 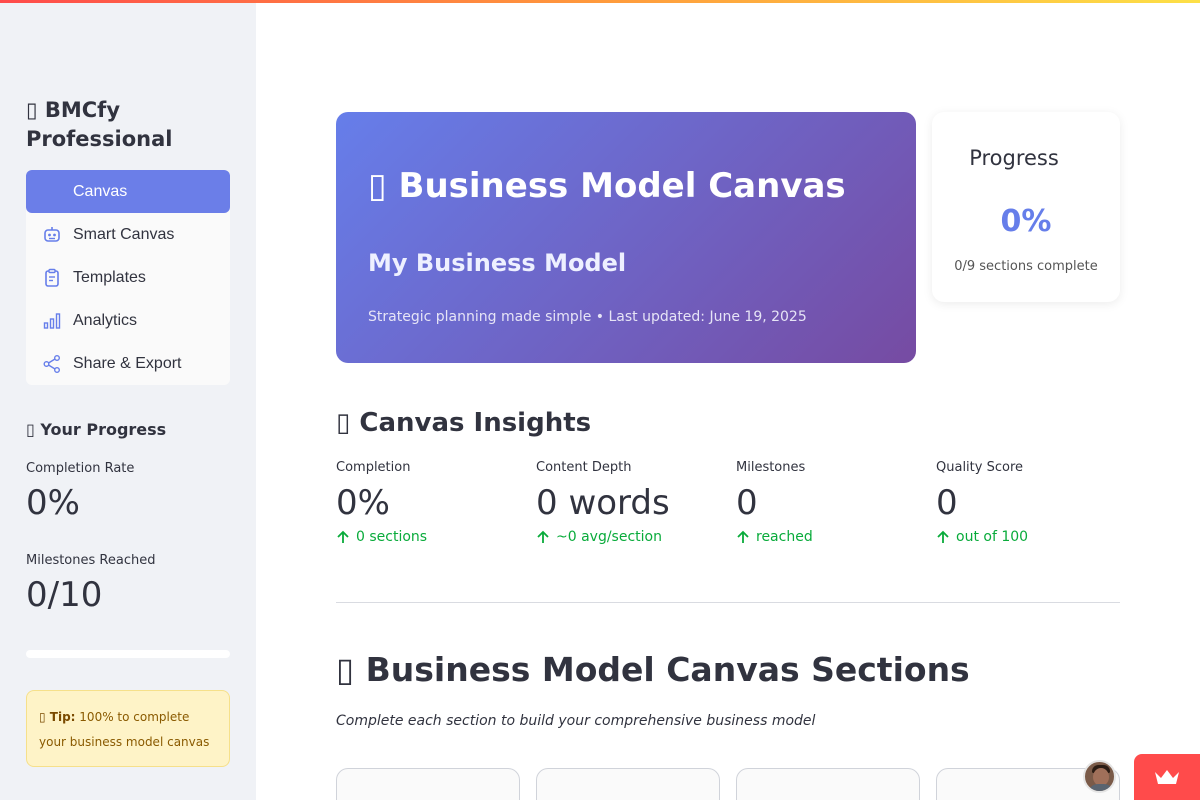 What do you see at coordinates (1031, 537) in the screenshot?
I see `metric-delta: out of 100` at bounding box center [1031, 537].